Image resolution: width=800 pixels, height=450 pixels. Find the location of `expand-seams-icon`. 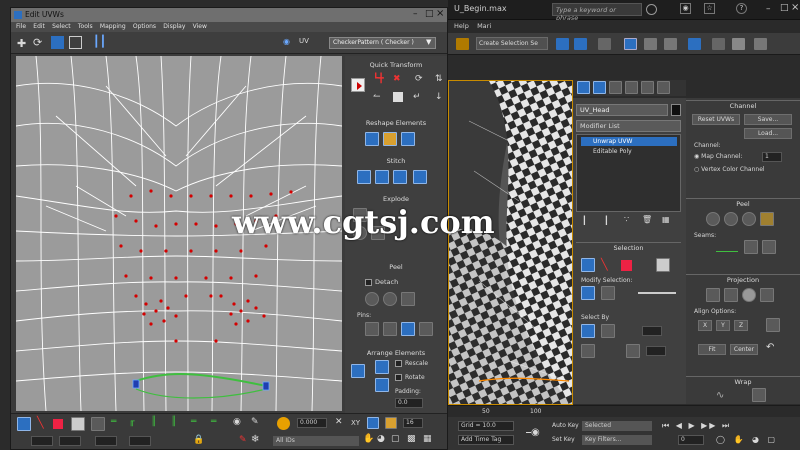

expand-seams-icon is located at coordinates (769, 247).